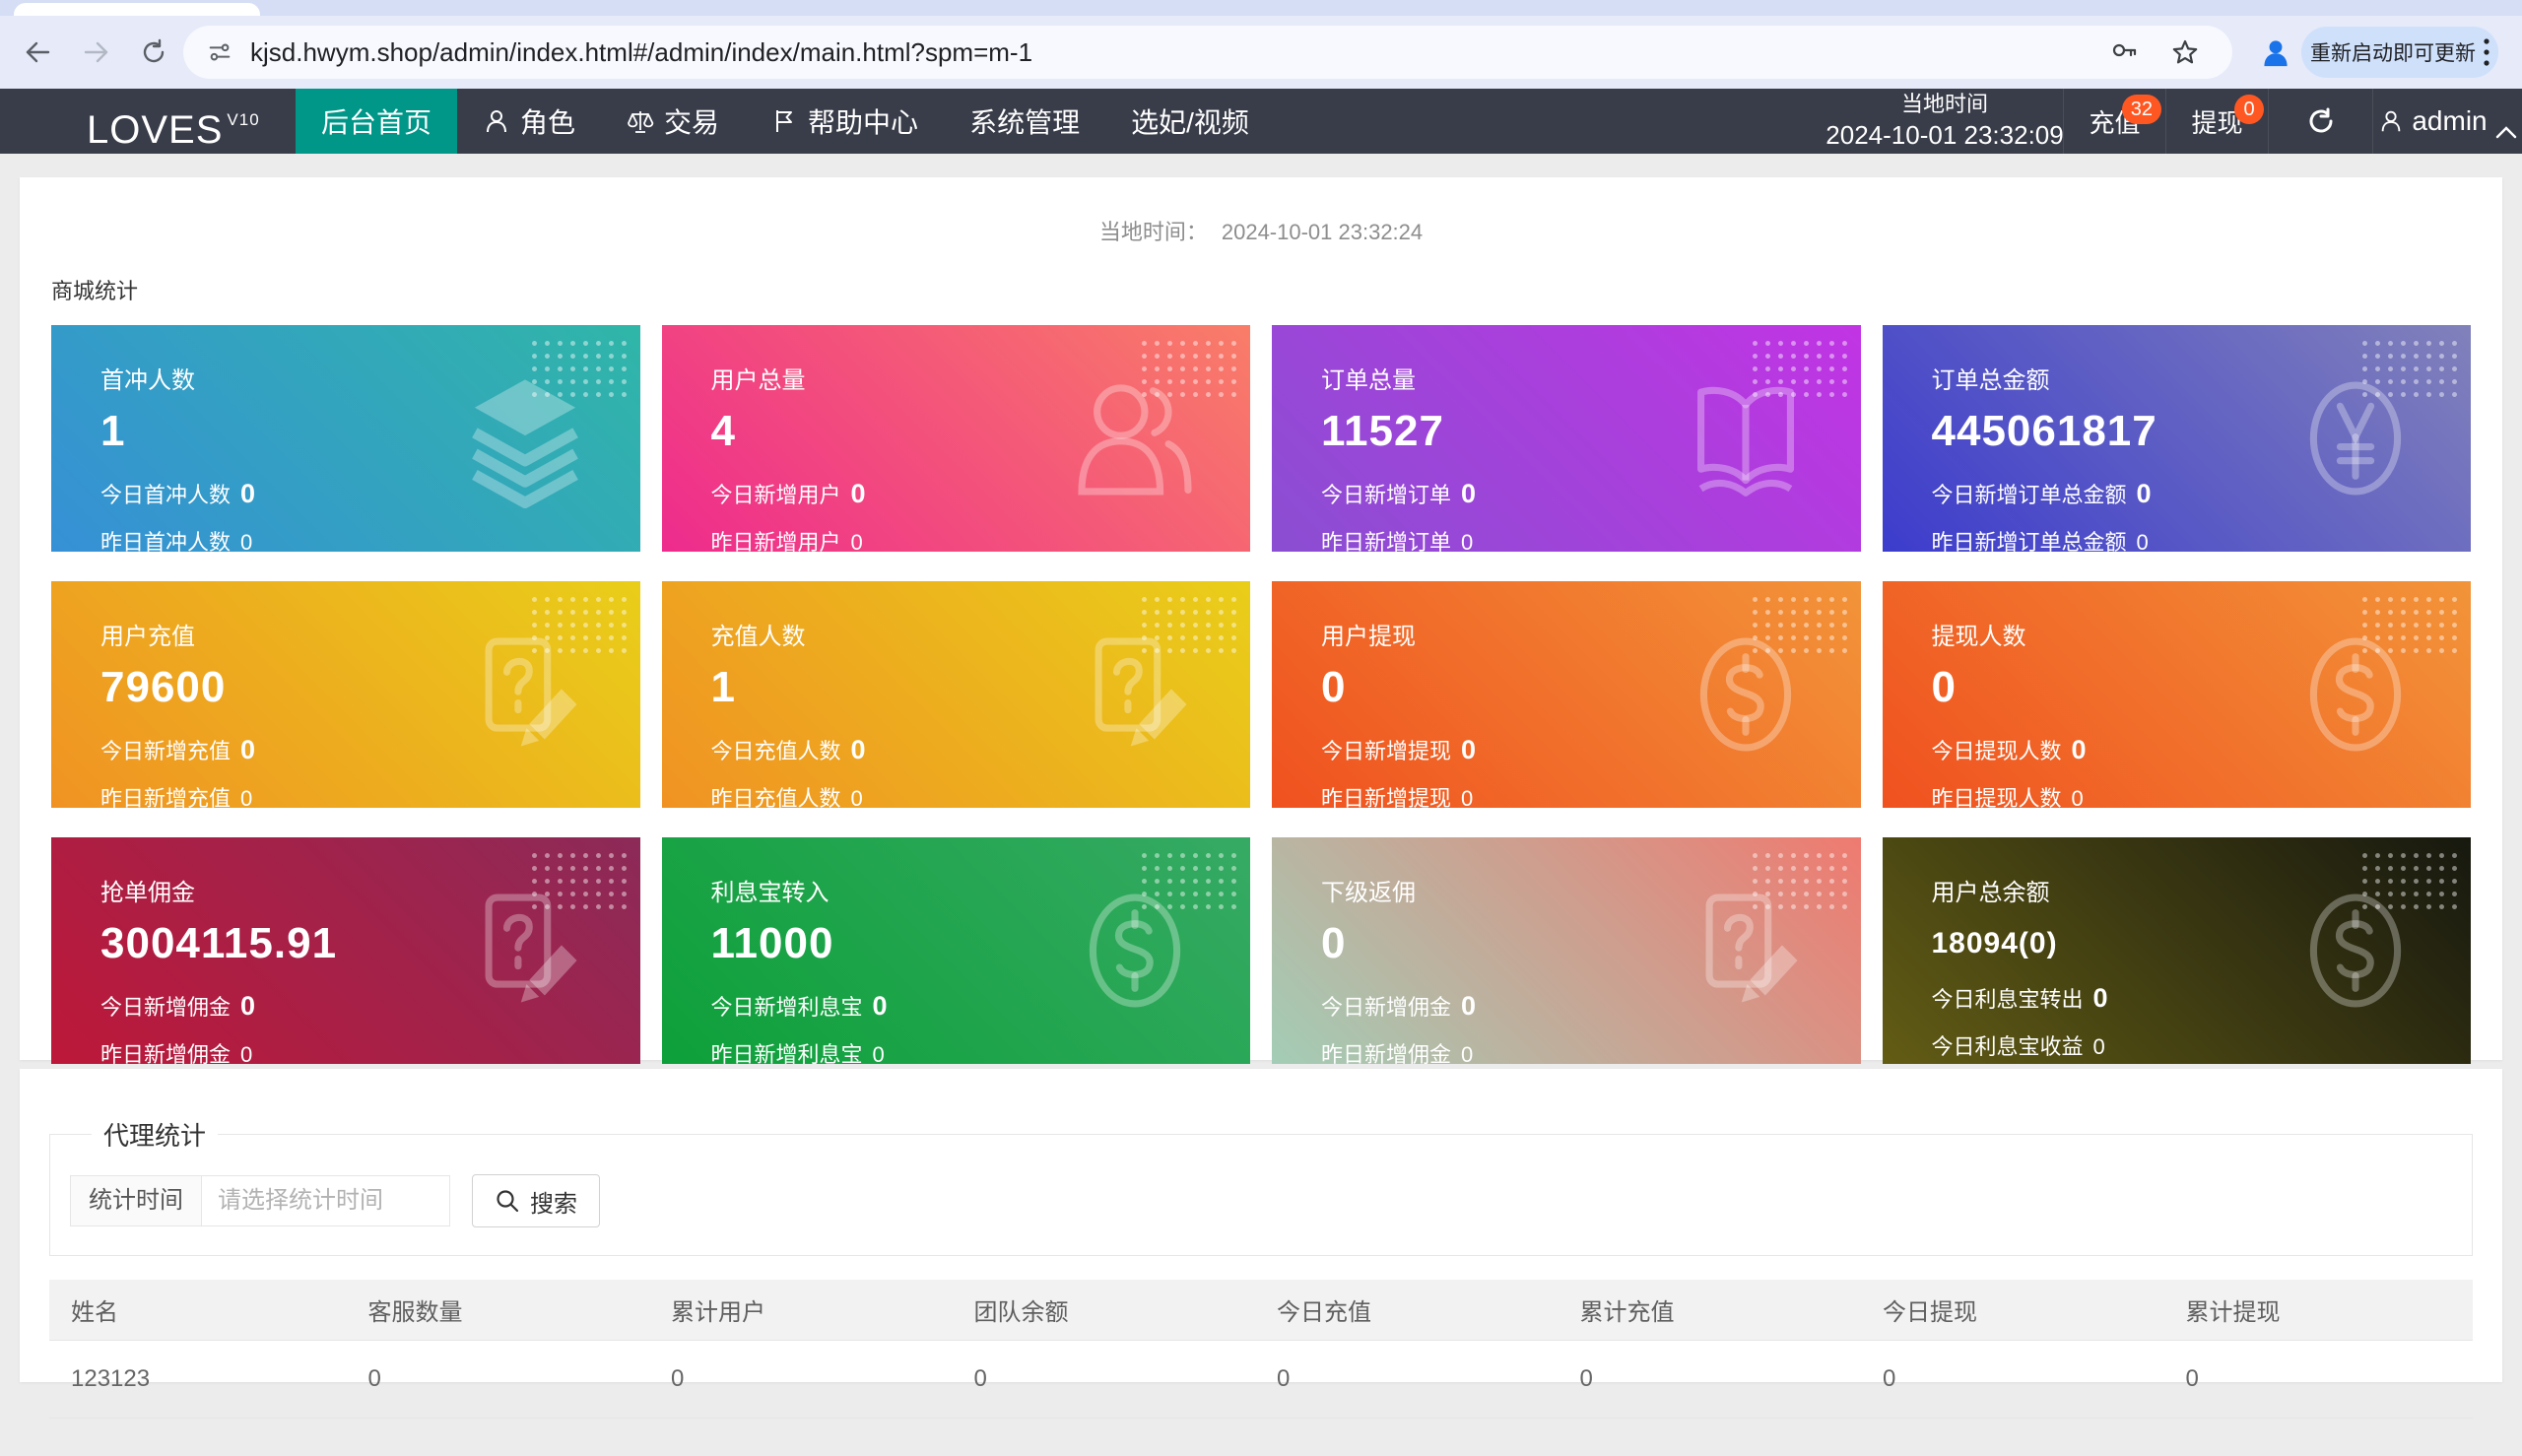  What do you see at coordinates (955, 438) in the screenshot?
I see `stat-card: 用户总量 4 今日新增用户 0 昨日新增用户 0` at bounding box center [955, 438].